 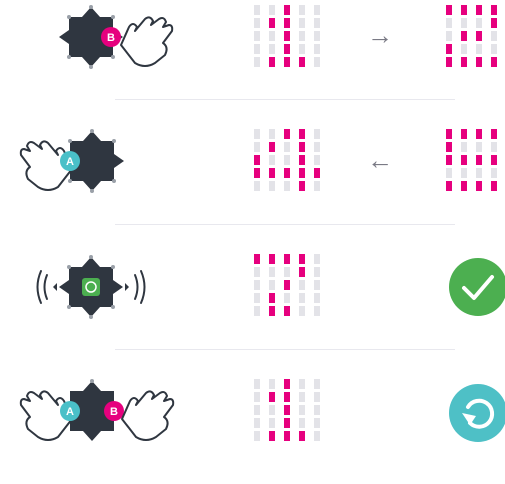 I want to click on device-press-a-icon: A, so click(x=71, y=161).